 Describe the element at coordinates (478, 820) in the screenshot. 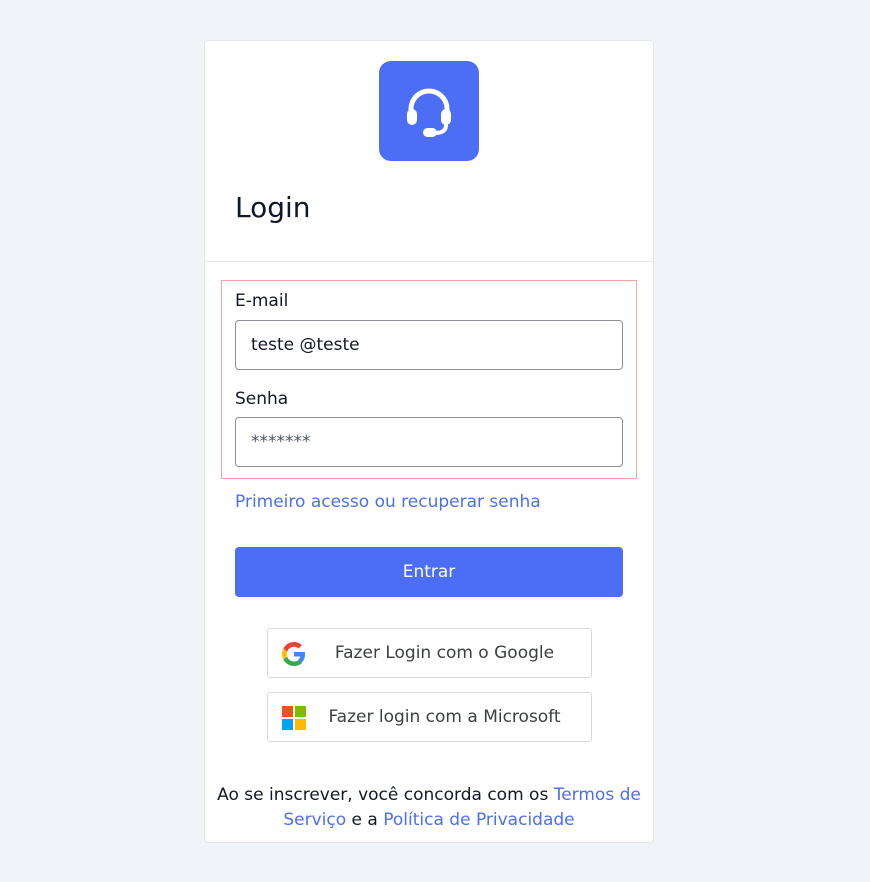

I see `privacy-policy-link: Política de Privacidade` at that location.